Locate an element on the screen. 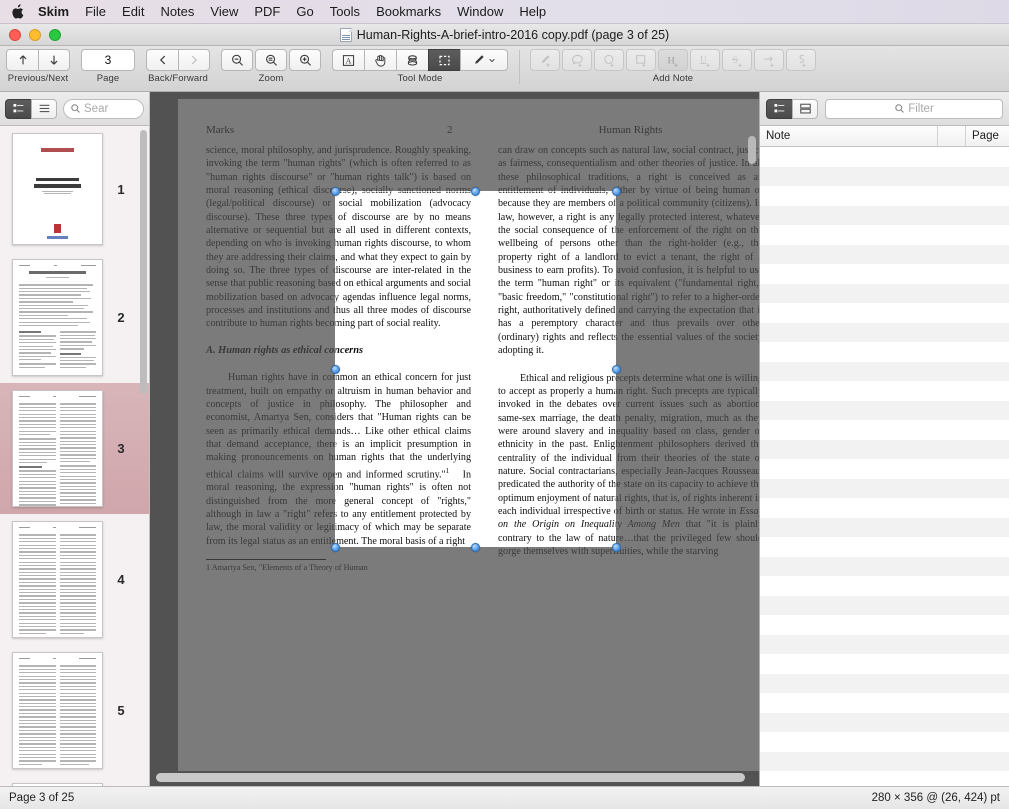 This screenshot has width=1009, height=809. pdf-horizontal-scrollbar is located at coordinates (450, 777).